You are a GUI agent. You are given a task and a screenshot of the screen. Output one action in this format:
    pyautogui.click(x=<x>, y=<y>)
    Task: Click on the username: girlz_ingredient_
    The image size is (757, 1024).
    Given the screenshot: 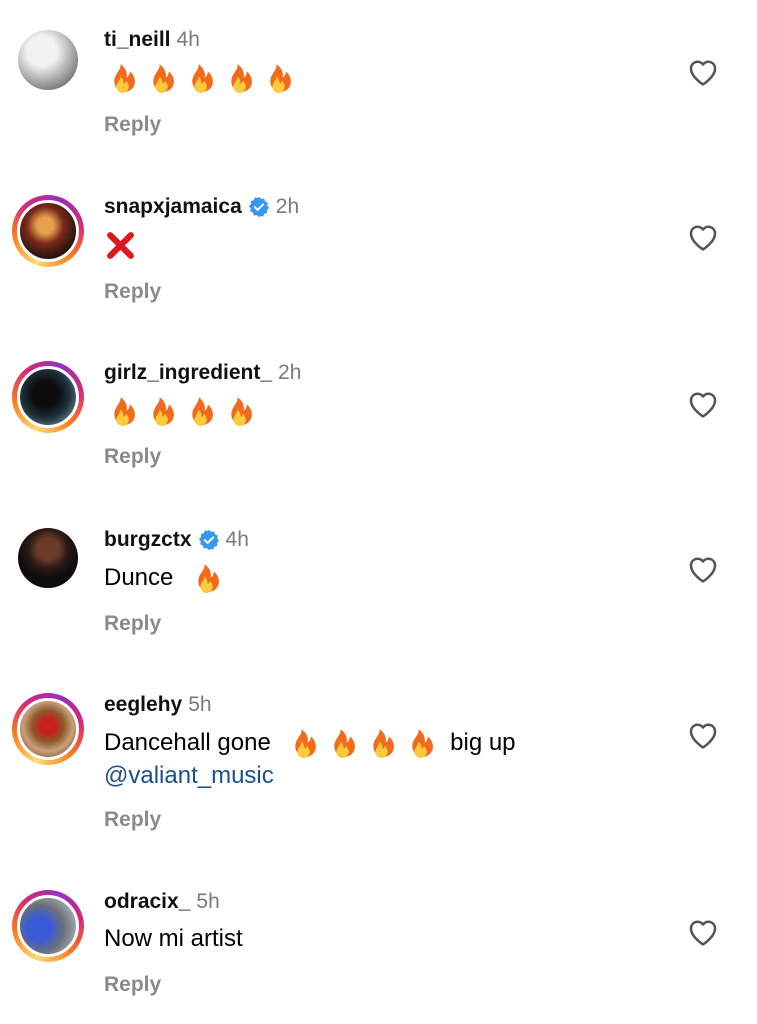 What is the action you would take?
    pyautogui.click(x=188, y=373)
    